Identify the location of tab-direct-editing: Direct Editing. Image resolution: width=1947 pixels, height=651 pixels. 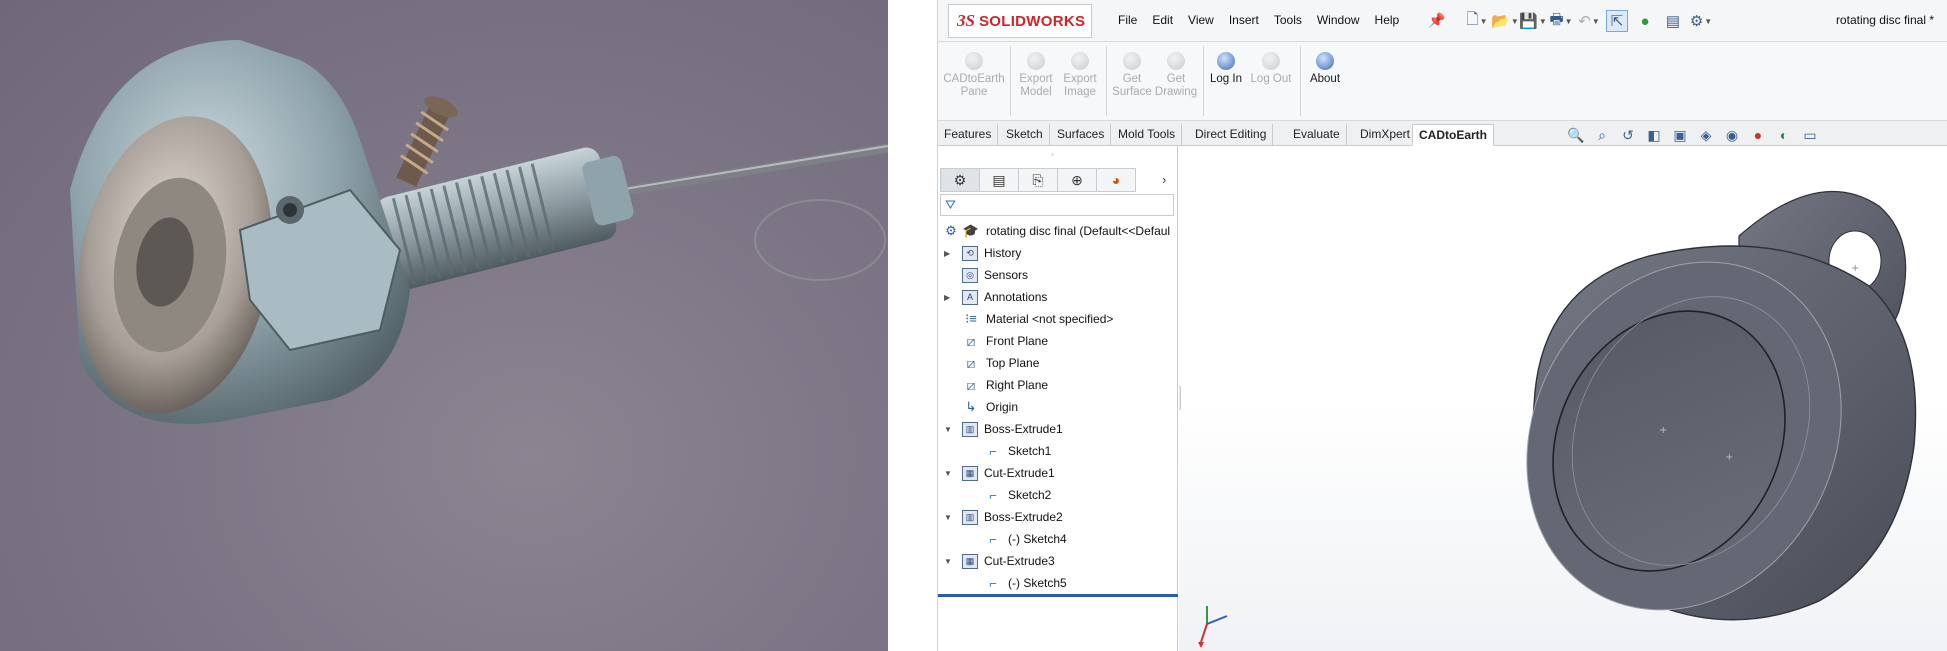
(1231, 135).